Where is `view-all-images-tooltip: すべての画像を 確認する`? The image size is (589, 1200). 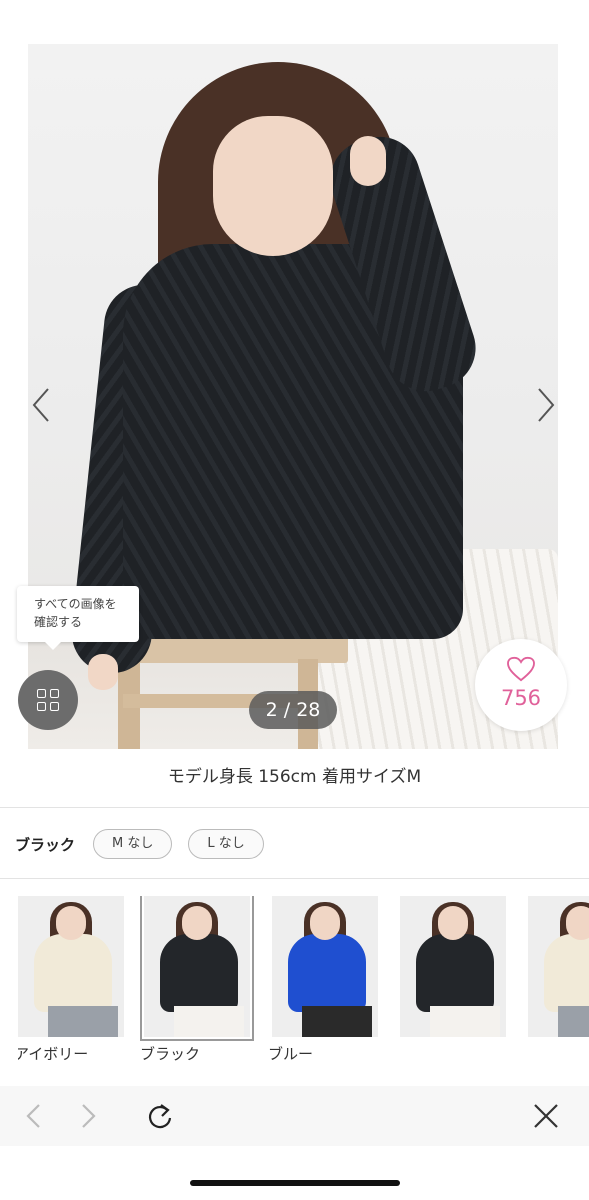 view-all-images-tooltip: すべての画像を 確認する is located at coordinates (78, 618).